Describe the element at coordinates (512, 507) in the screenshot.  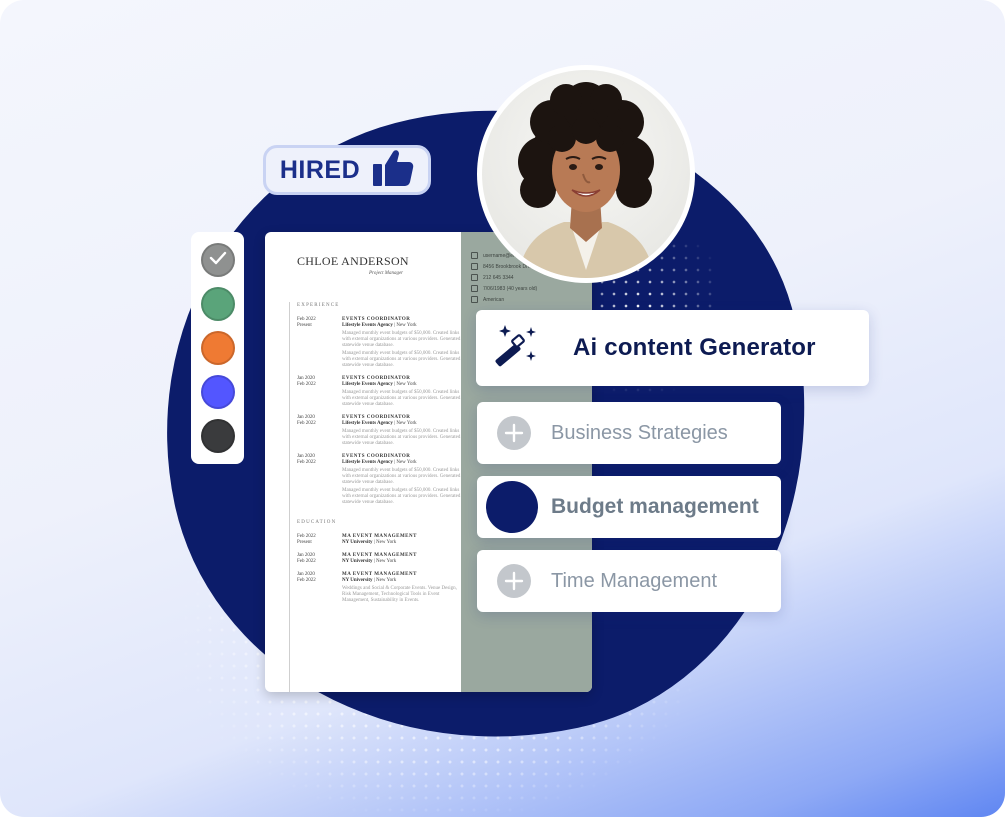
I see `selected-indicator` at that location.